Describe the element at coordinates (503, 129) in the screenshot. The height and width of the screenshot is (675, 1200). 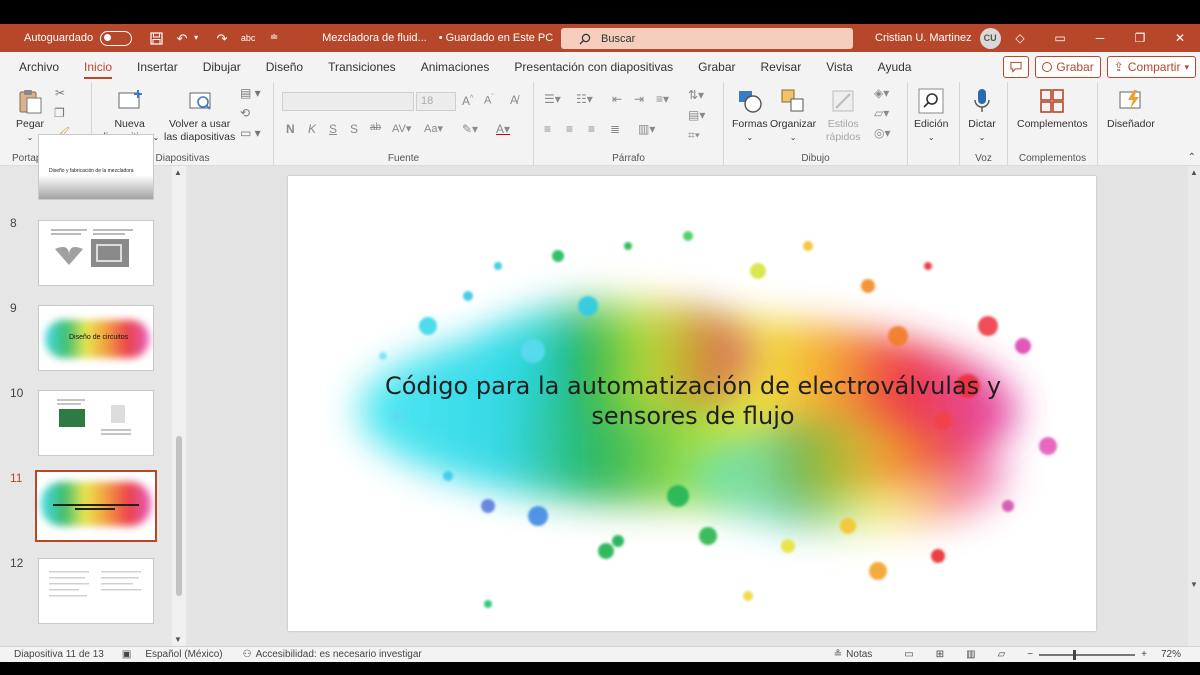
I see `font-color-icon: A▾` at that location.